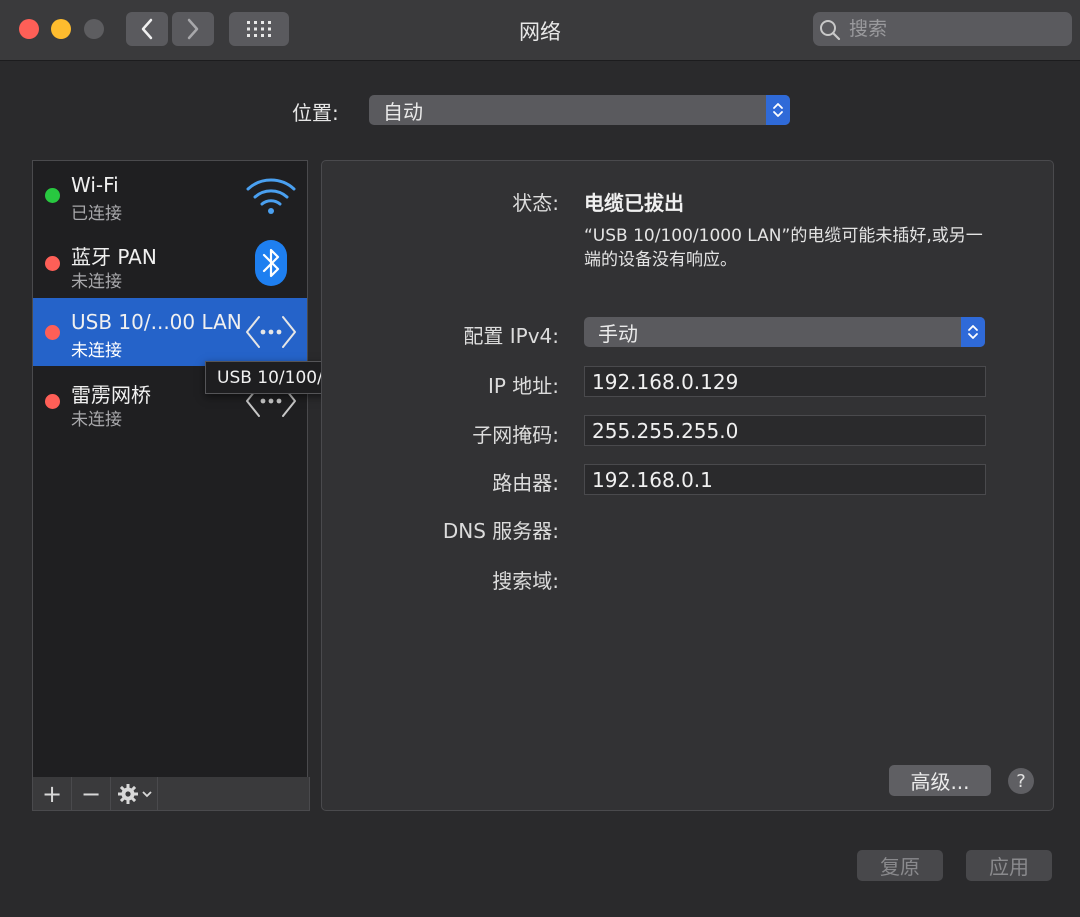 Image resolution: width=1080 pixels, height=917 pixels. Describe the element at coordinates (785, 479) in the screenshot. I see `router-field` at that location.